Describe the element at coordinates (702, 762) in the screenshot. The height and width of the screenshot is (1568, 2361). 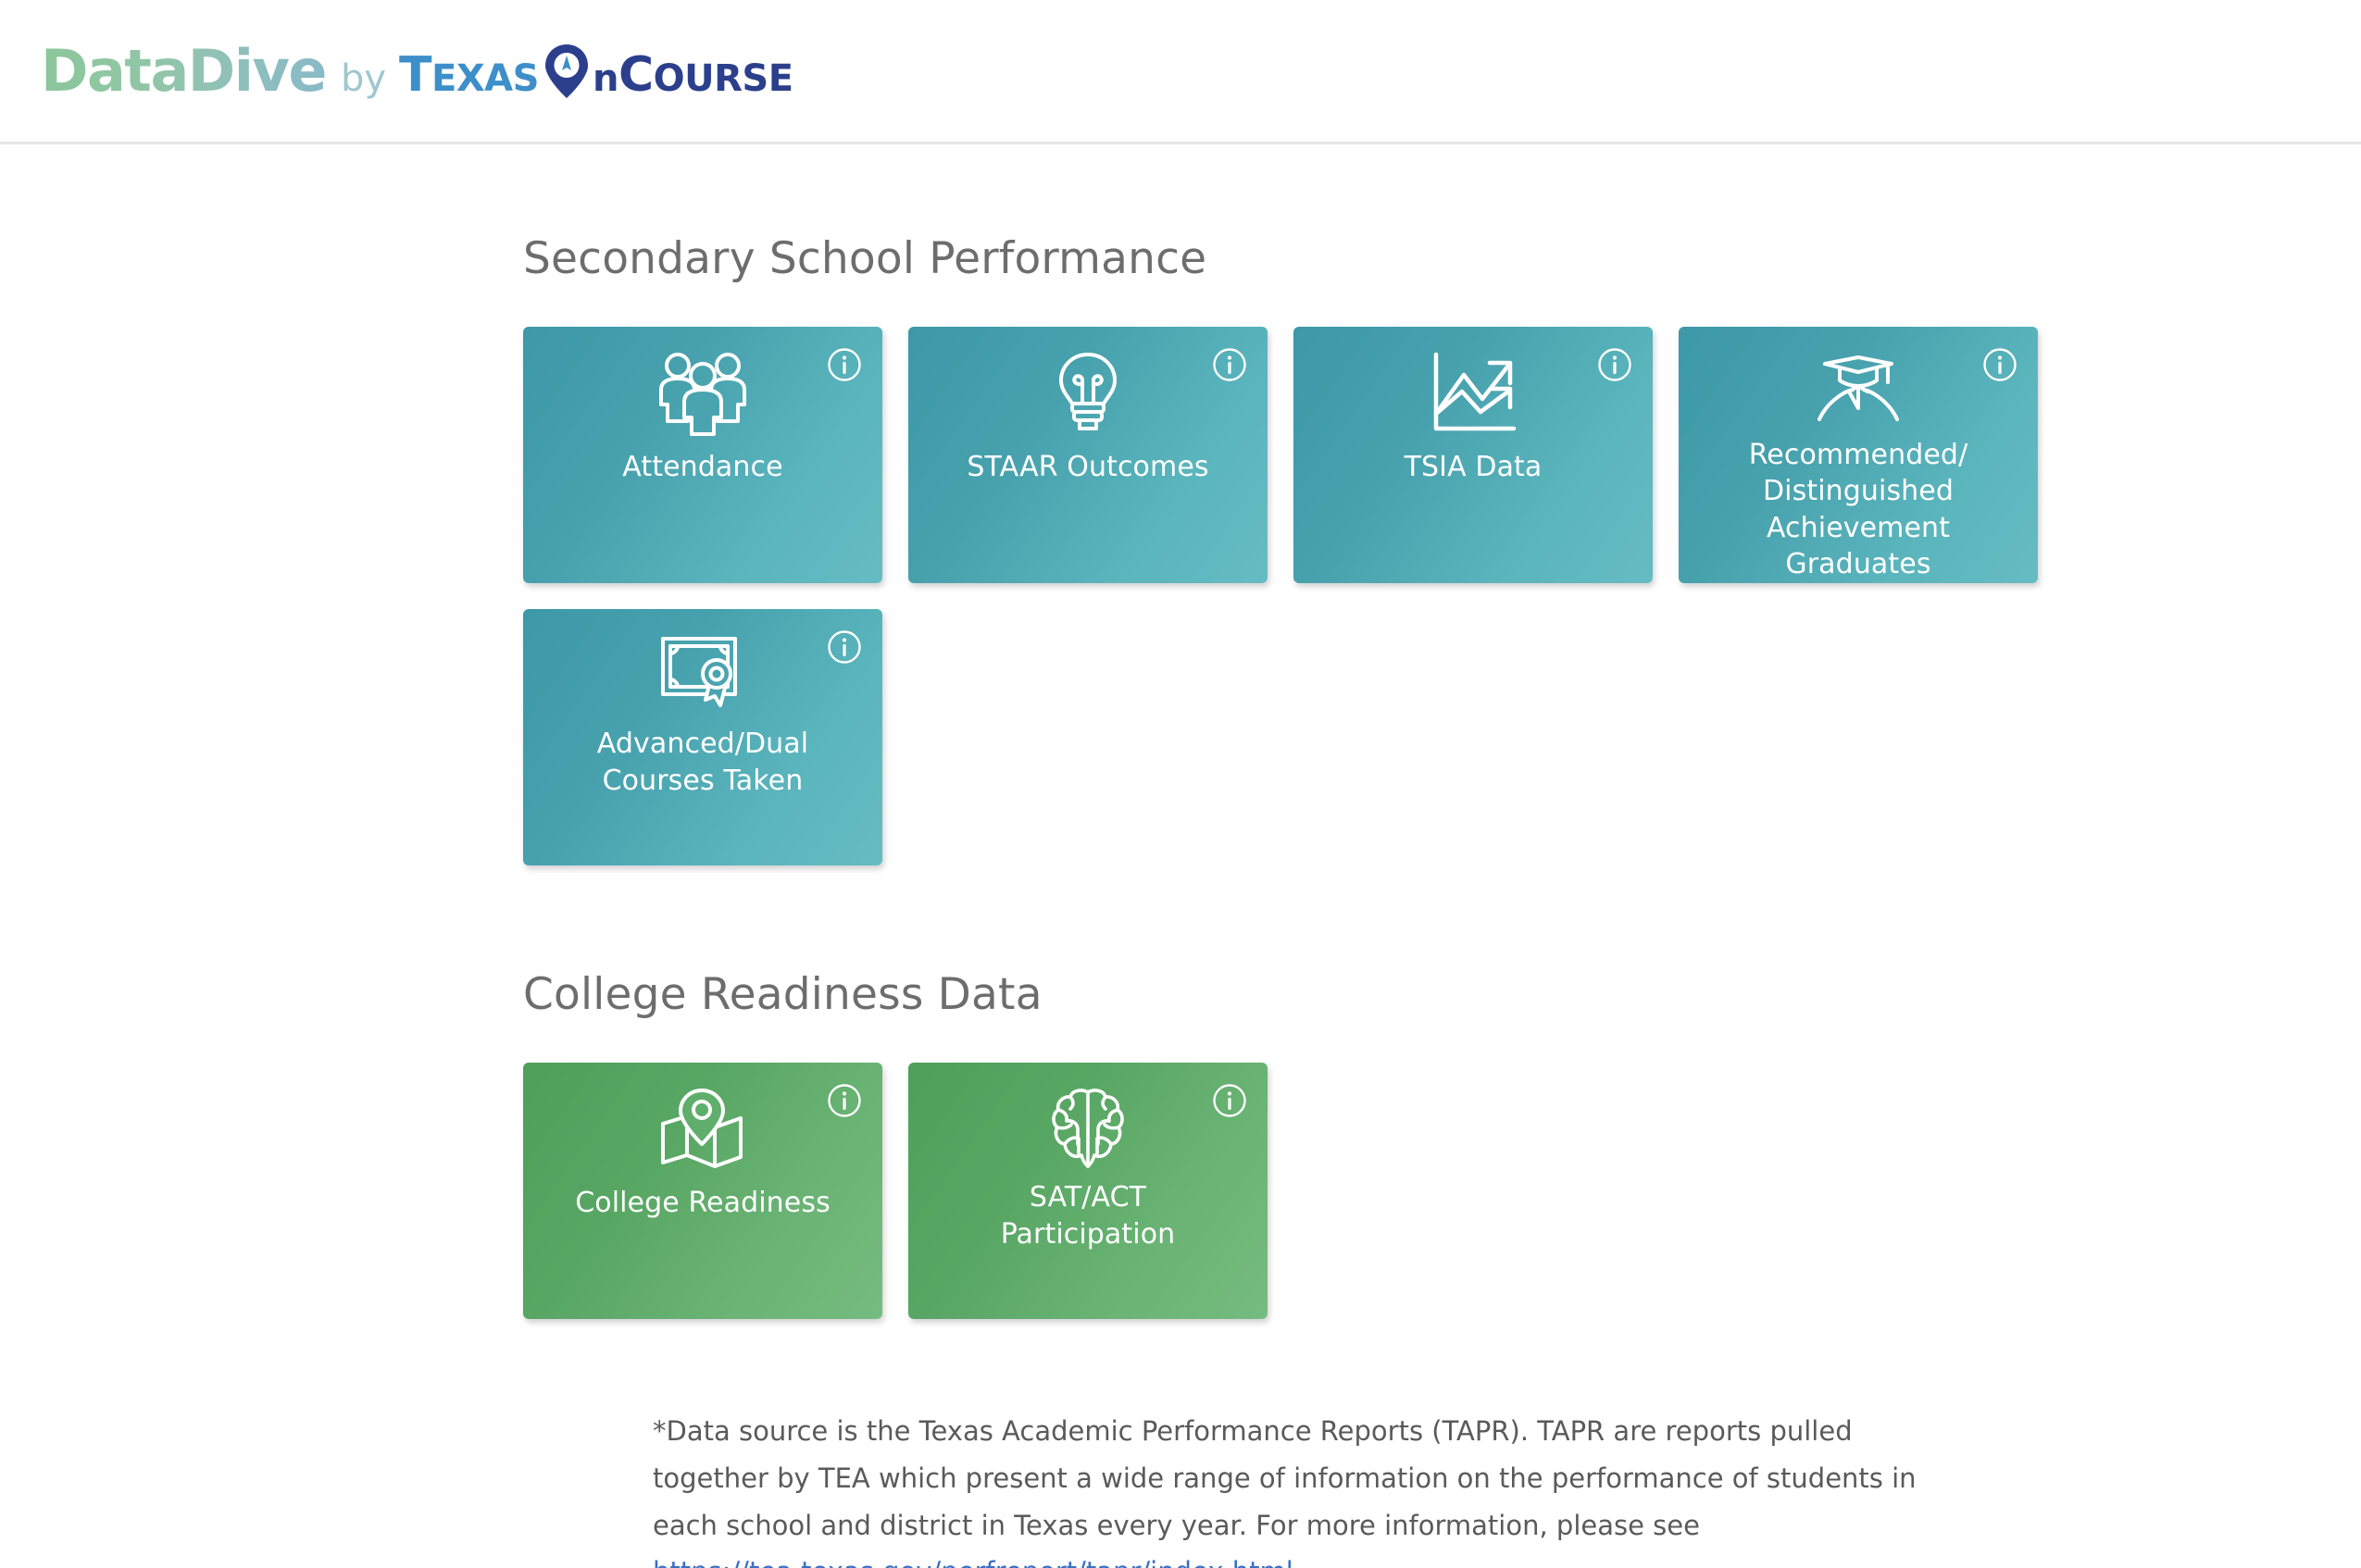
I see `tile-label: Advanced/Dual Courses Taken` at that location.